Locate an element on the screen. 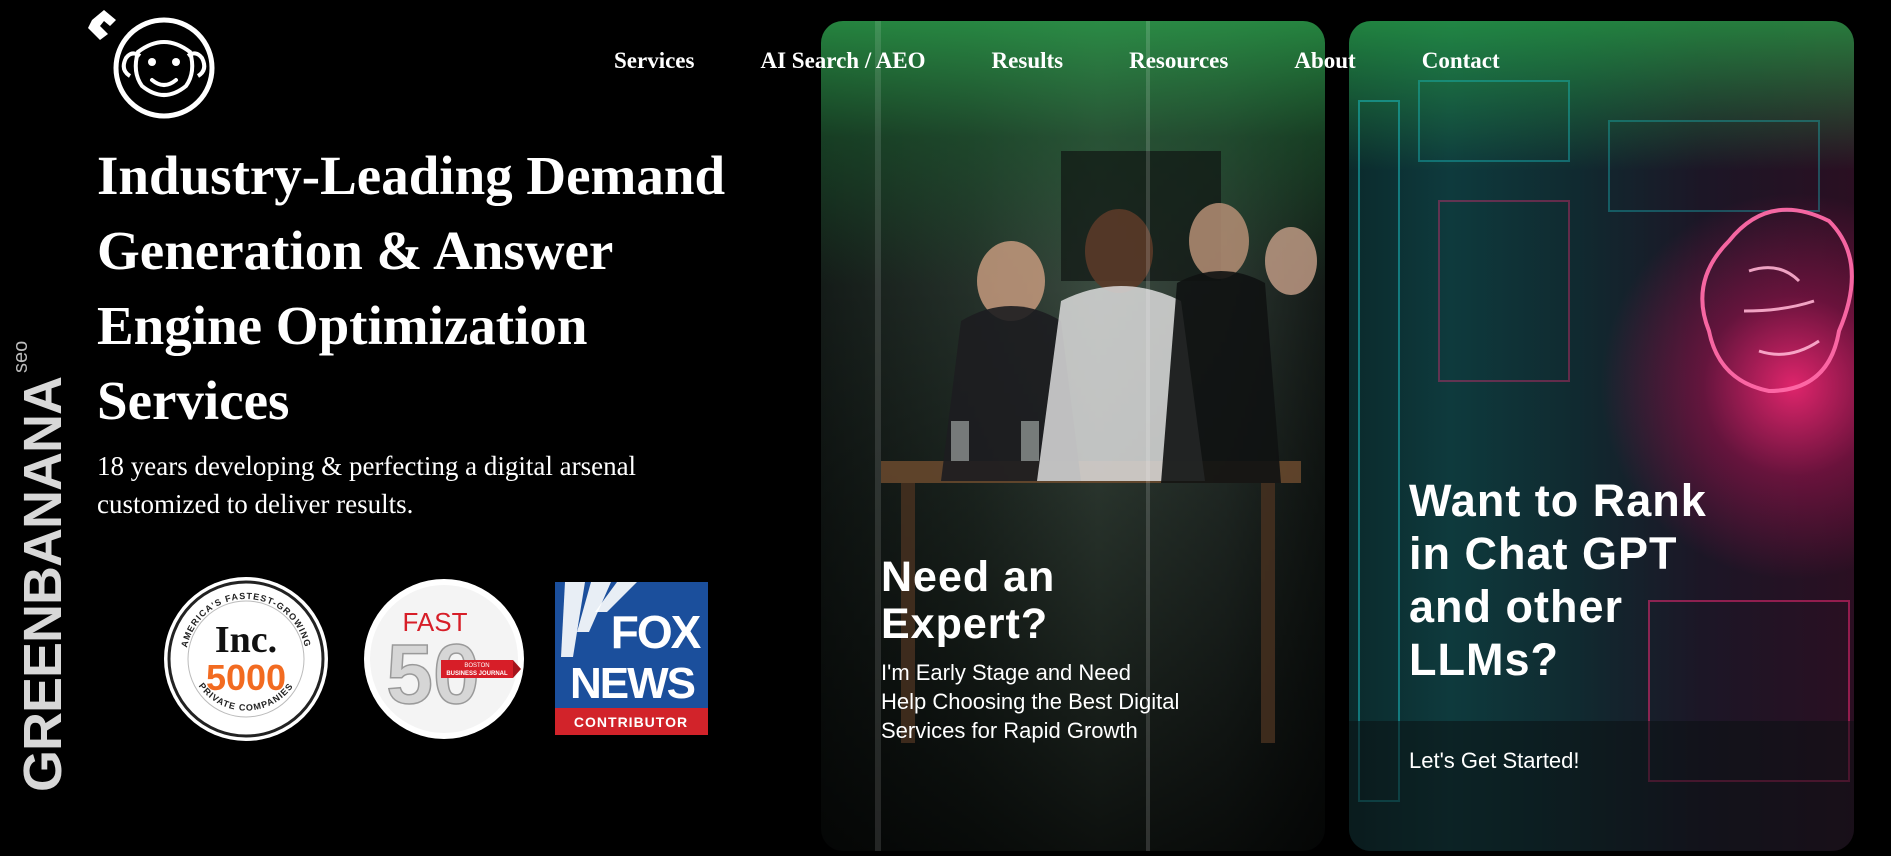 This screenshot has width=1891, height=856. nav-services: Services is located at coordinates (654, 61).